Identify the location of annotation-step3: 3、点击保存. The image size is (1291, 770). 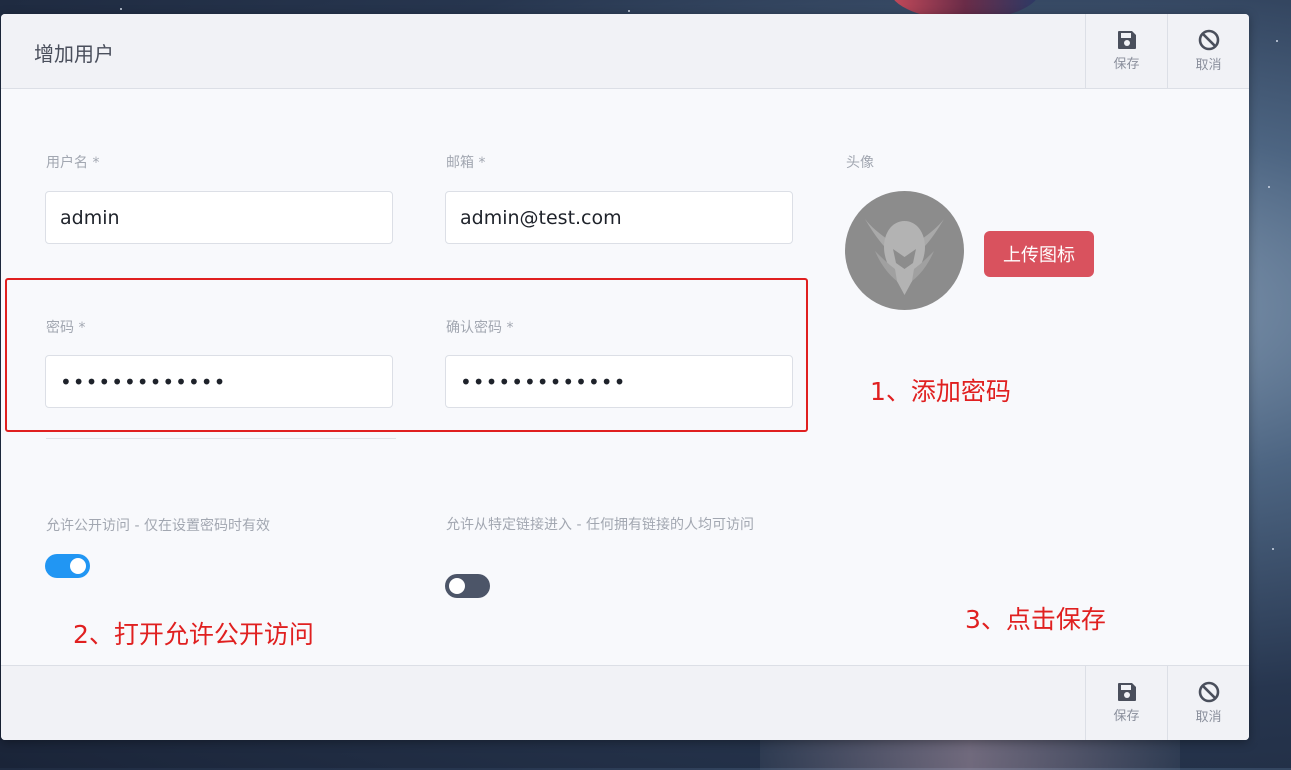
(1035, 619).